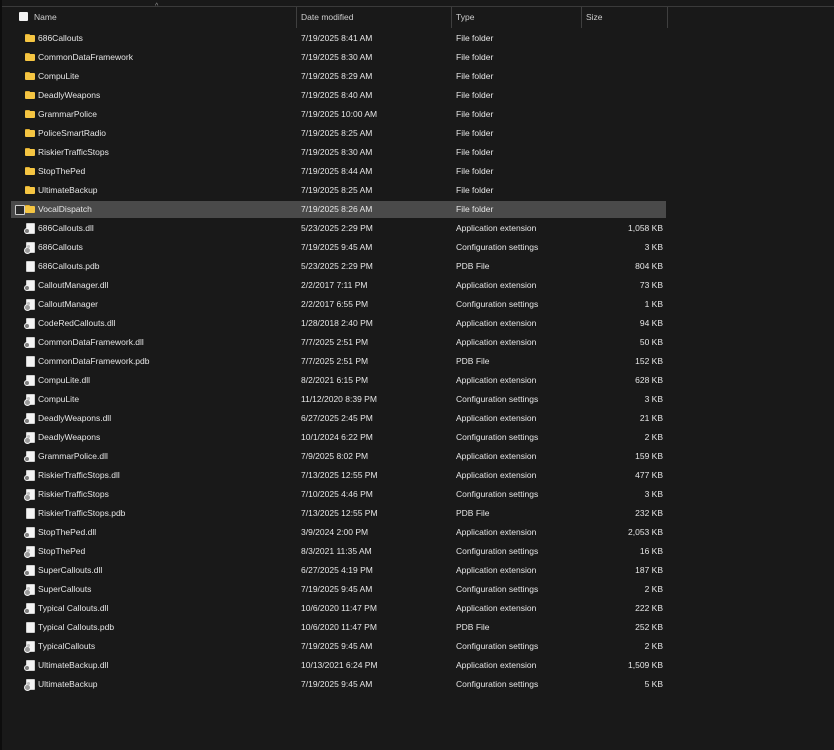 Image resolution: width=834 pixels, height=750 pixels. Describe the element at coordinates (165, 17) in the screenshot. I see `column-header-name: Name` at that location.